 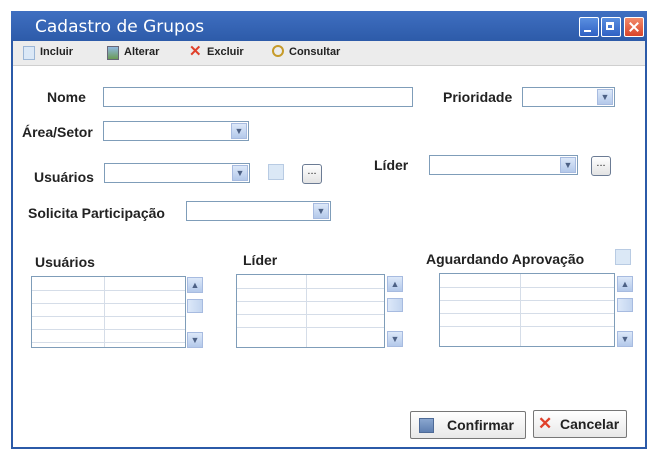 What do you see at coordinates (64, 177) in the screenshot?
I see `usuarios-label: Usuários` at bounding box center [64, 177].